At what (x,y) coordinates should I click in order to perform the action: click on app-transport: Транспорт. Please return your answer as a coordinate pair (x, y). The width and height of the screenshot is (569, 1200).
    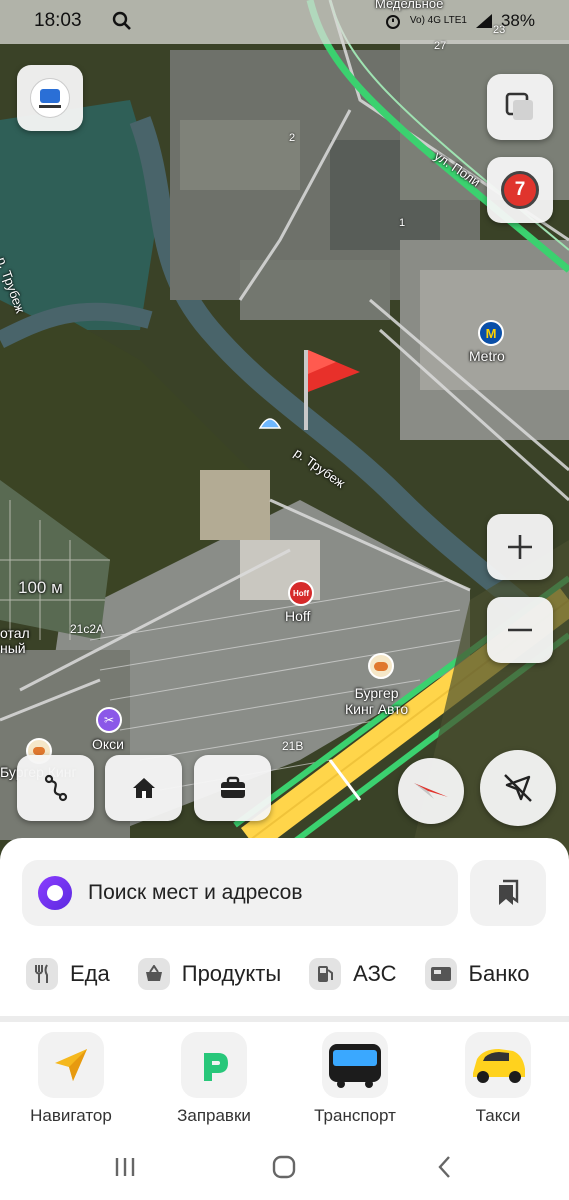
    Looking at the image, I should click on (355, 1079).